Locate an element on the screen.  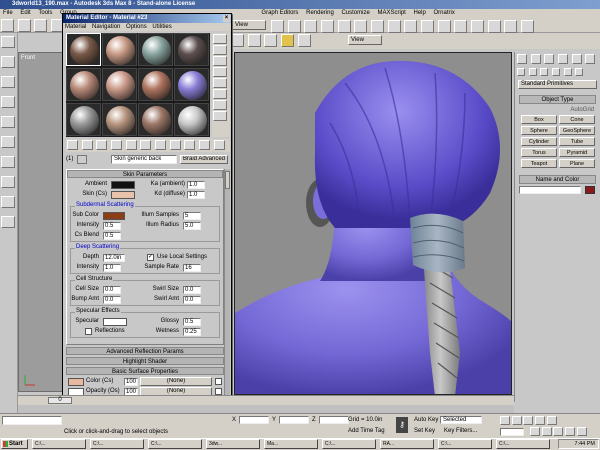
cs-blend-input: 0.5 is located at coordinates (112, 236).